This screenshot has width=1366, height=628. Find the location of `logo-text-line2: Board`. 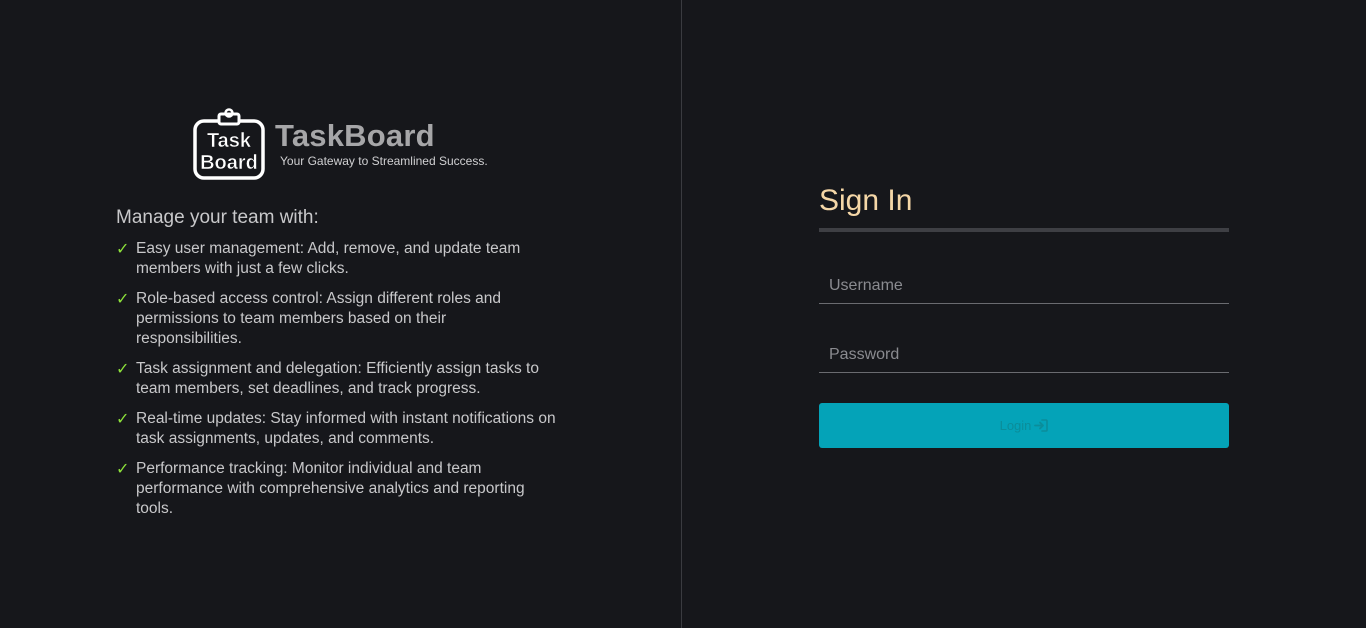

logo-text-line2: Board is located at coordinates (229, 163).